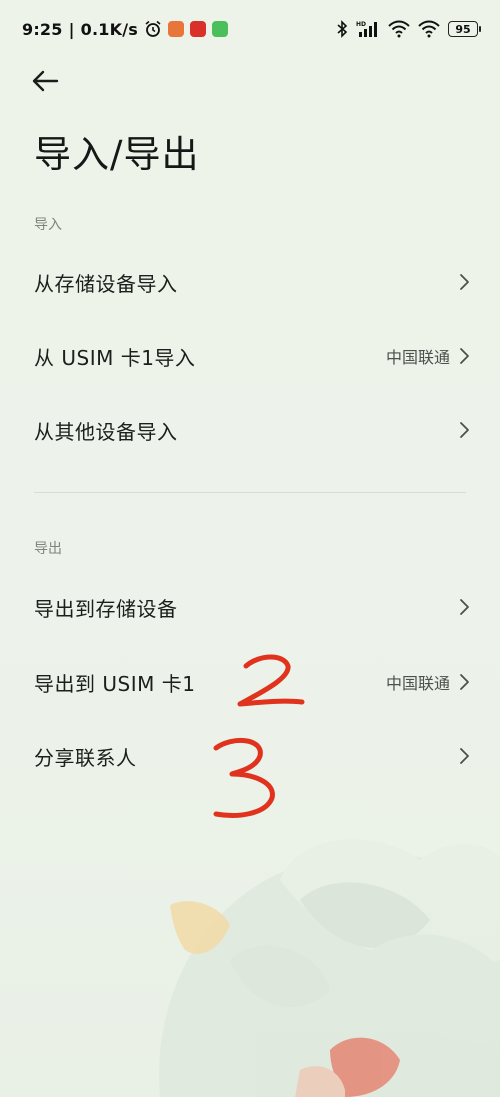 This screenshot has width=500, height=1097. Describe the element at coordinates (429, 29) in the screenshot. I see `wifi-icon-secondary` at that location.